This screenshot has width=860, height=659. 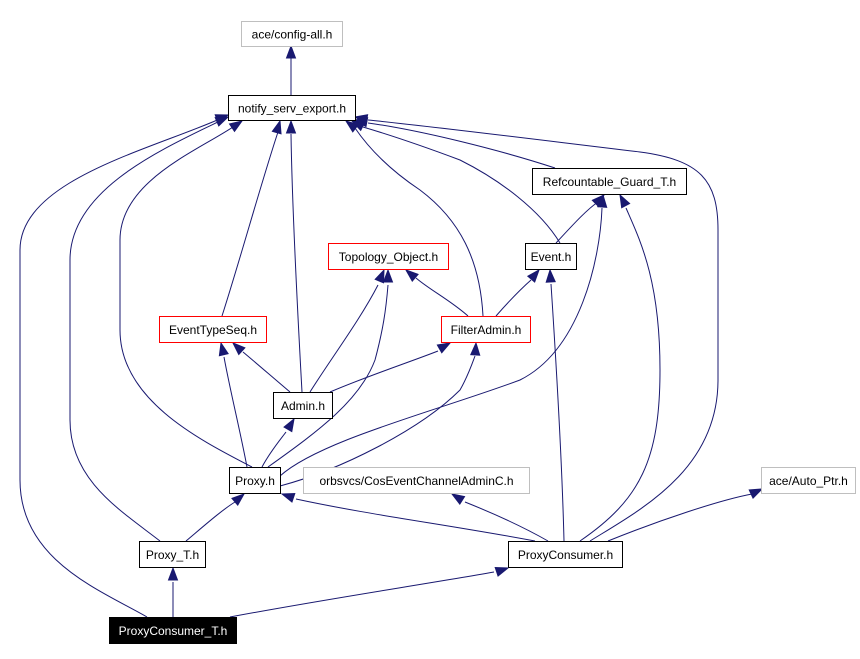 I want to click on node-label: ace/config-all.h, so click(x=292, y=35).